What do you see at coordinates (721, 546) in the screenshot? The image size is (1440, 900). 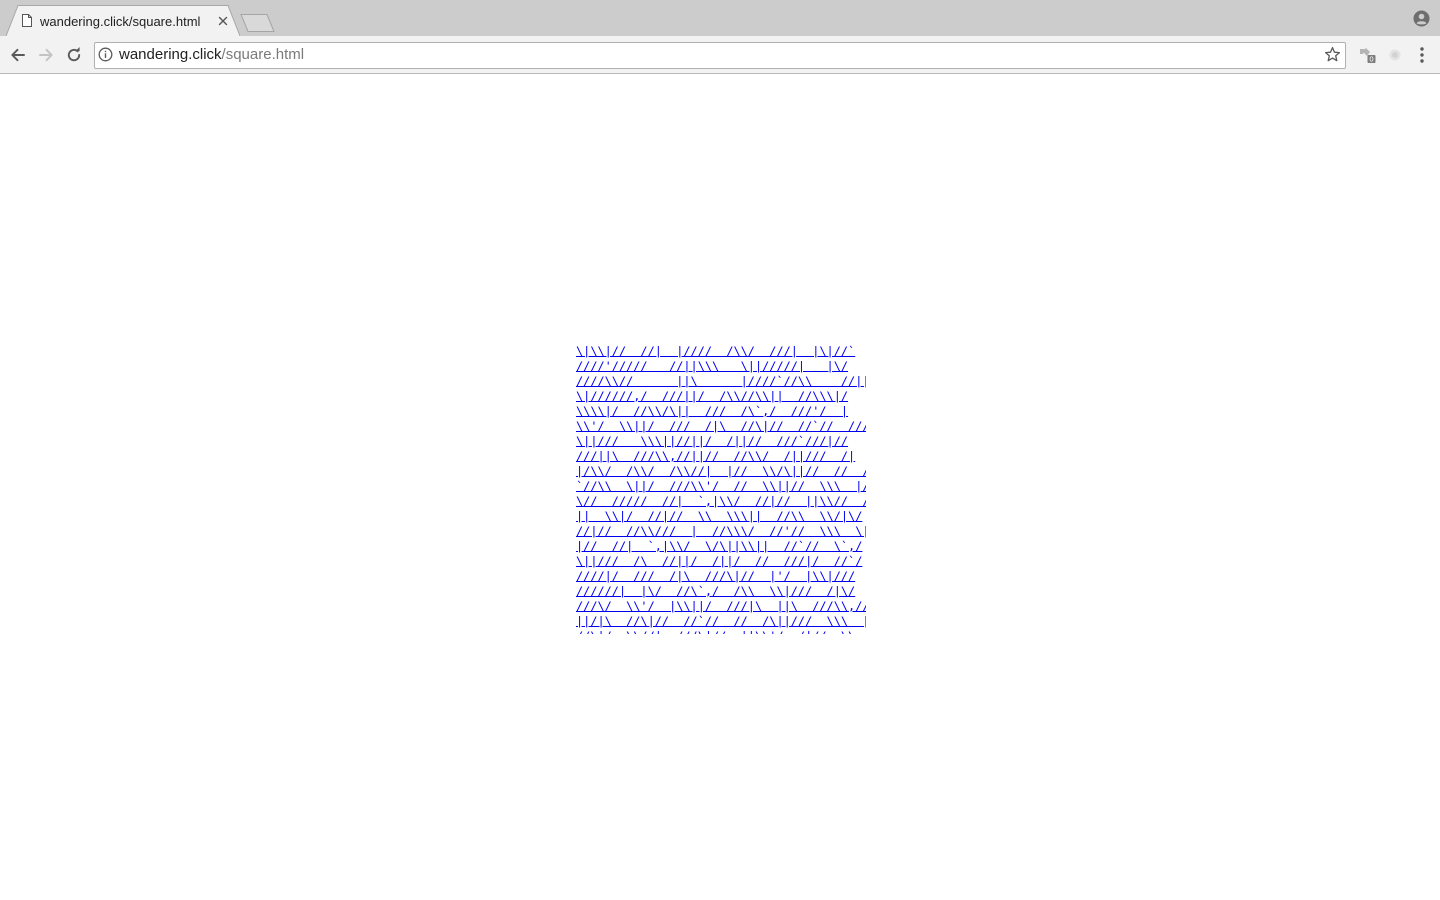 I see `square-line: |// //| `,|\\/ \/\||\\|| //`// \`,/` at bounding box center [721, 546].